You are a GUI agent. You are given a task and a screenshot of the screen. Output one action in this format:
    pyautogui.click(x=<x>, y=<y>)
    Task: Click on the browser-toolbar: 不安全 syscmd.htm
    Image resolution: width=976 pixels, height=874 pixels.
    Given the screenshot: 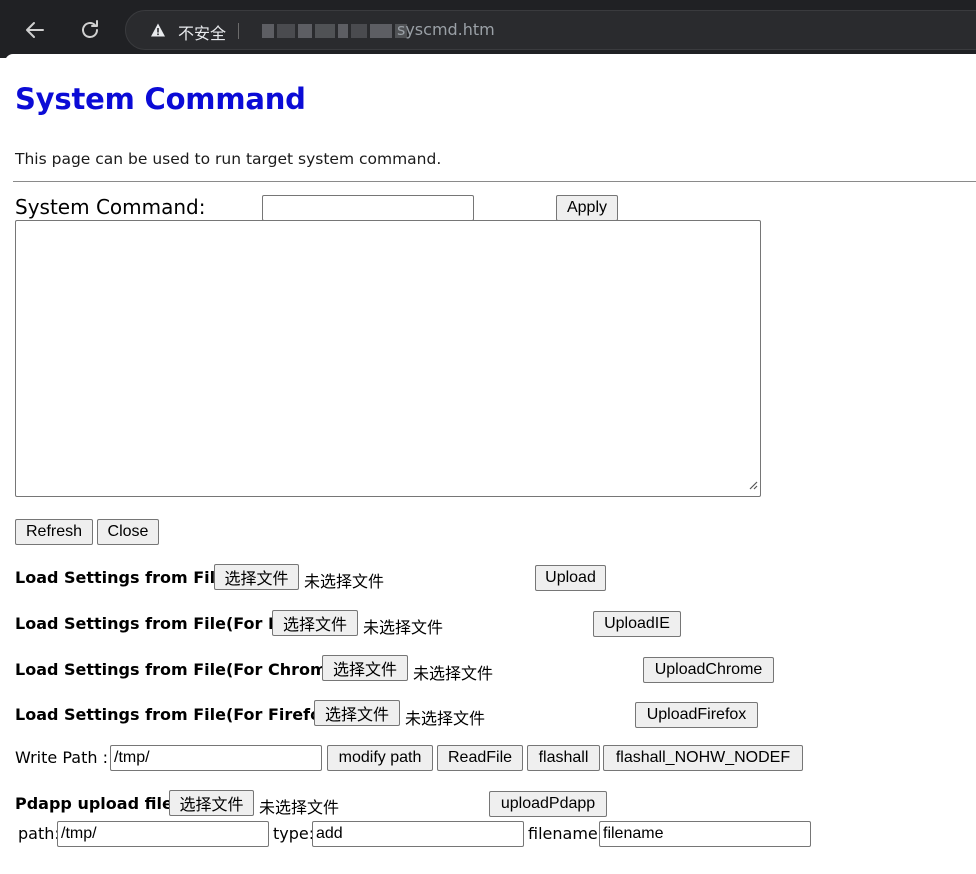 What is the action you would take?
    pyautogui.click(x=488, y=29)
    